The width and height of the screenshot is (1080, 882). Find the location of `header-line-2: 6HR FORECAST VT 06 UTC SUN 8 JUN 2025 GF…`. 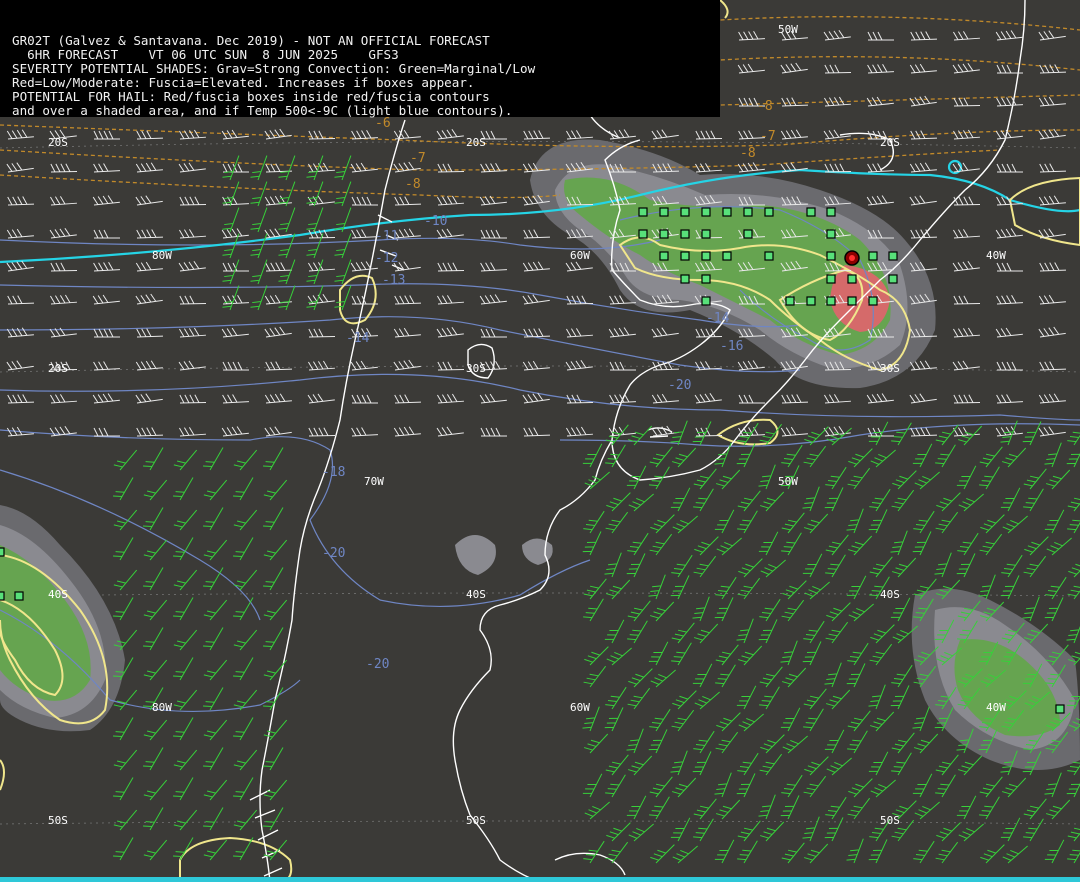

header-line-2: 6HR FORECAST VT 06 UTC SUN 8 JUN 2025 GF… is located at coordinates (205, 54).